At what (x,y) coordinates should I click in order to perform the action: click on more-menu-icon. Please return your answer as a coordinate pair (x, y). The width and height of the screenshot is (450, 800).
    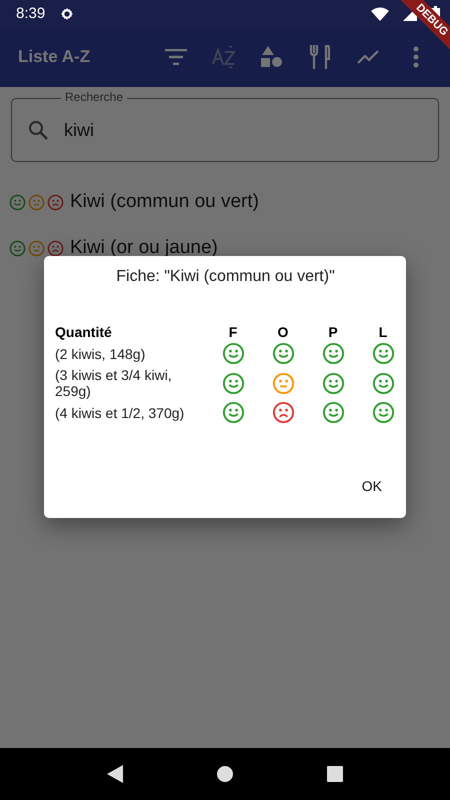
    Looking at the image, I should click on (416, 57).